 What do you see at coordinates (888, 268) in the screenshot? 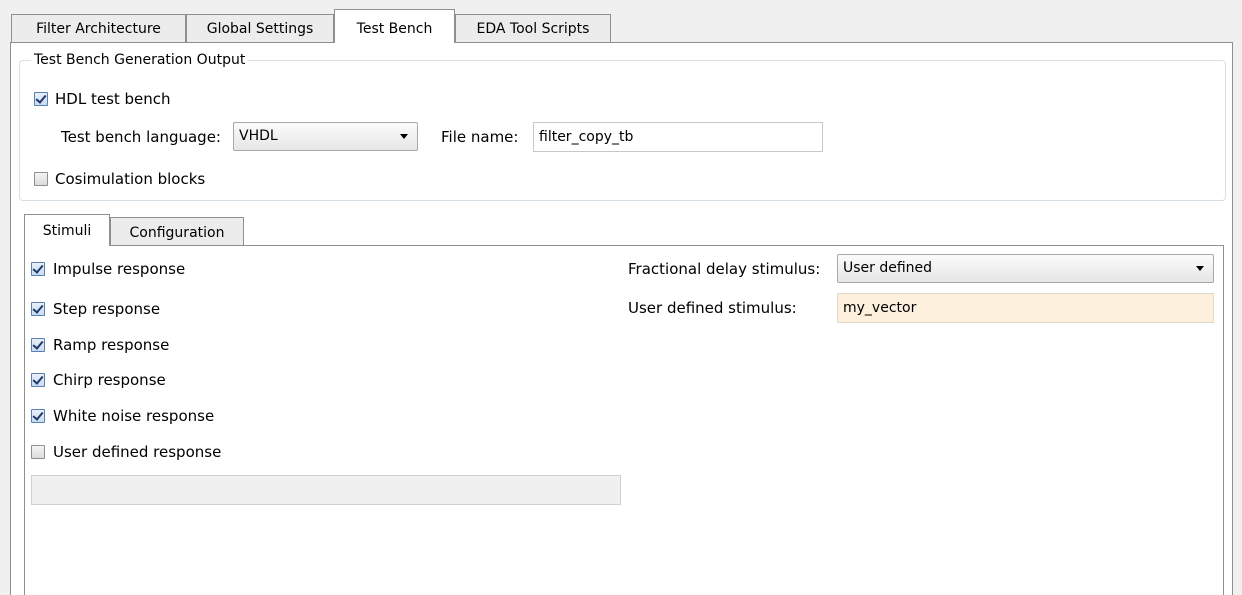
I see `fractional-delay-stimulus-value: User defined` at bounding box center [888, 268].